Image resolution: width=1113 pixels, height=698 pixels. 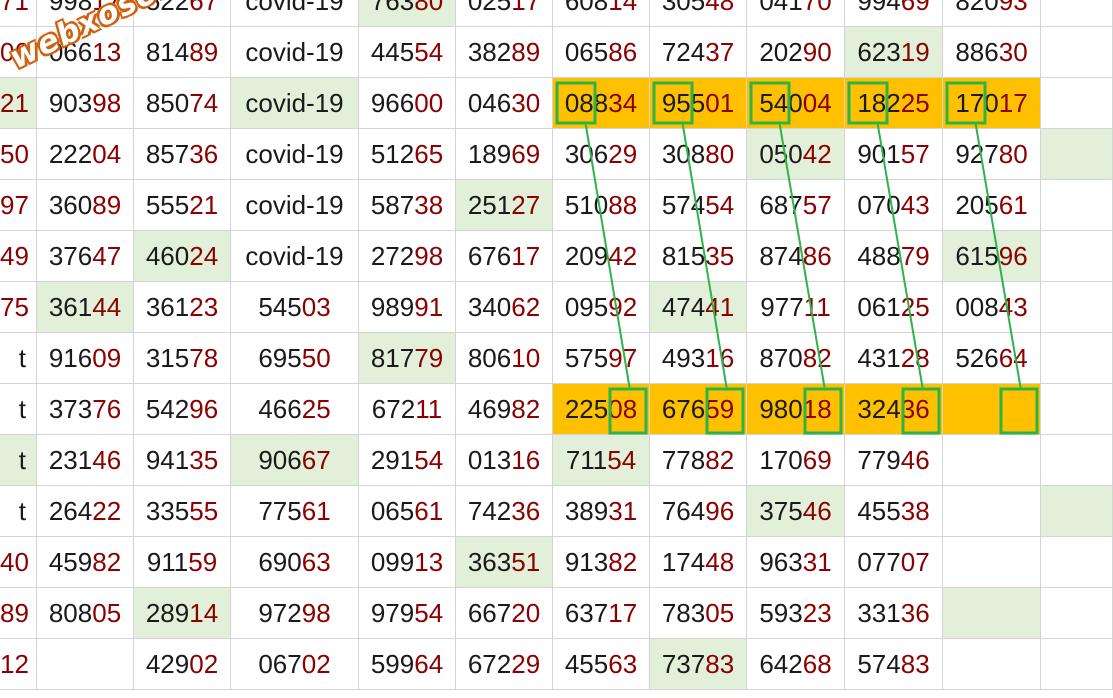 I want to click on table-cell: 51265, so click(x=407, y=154).